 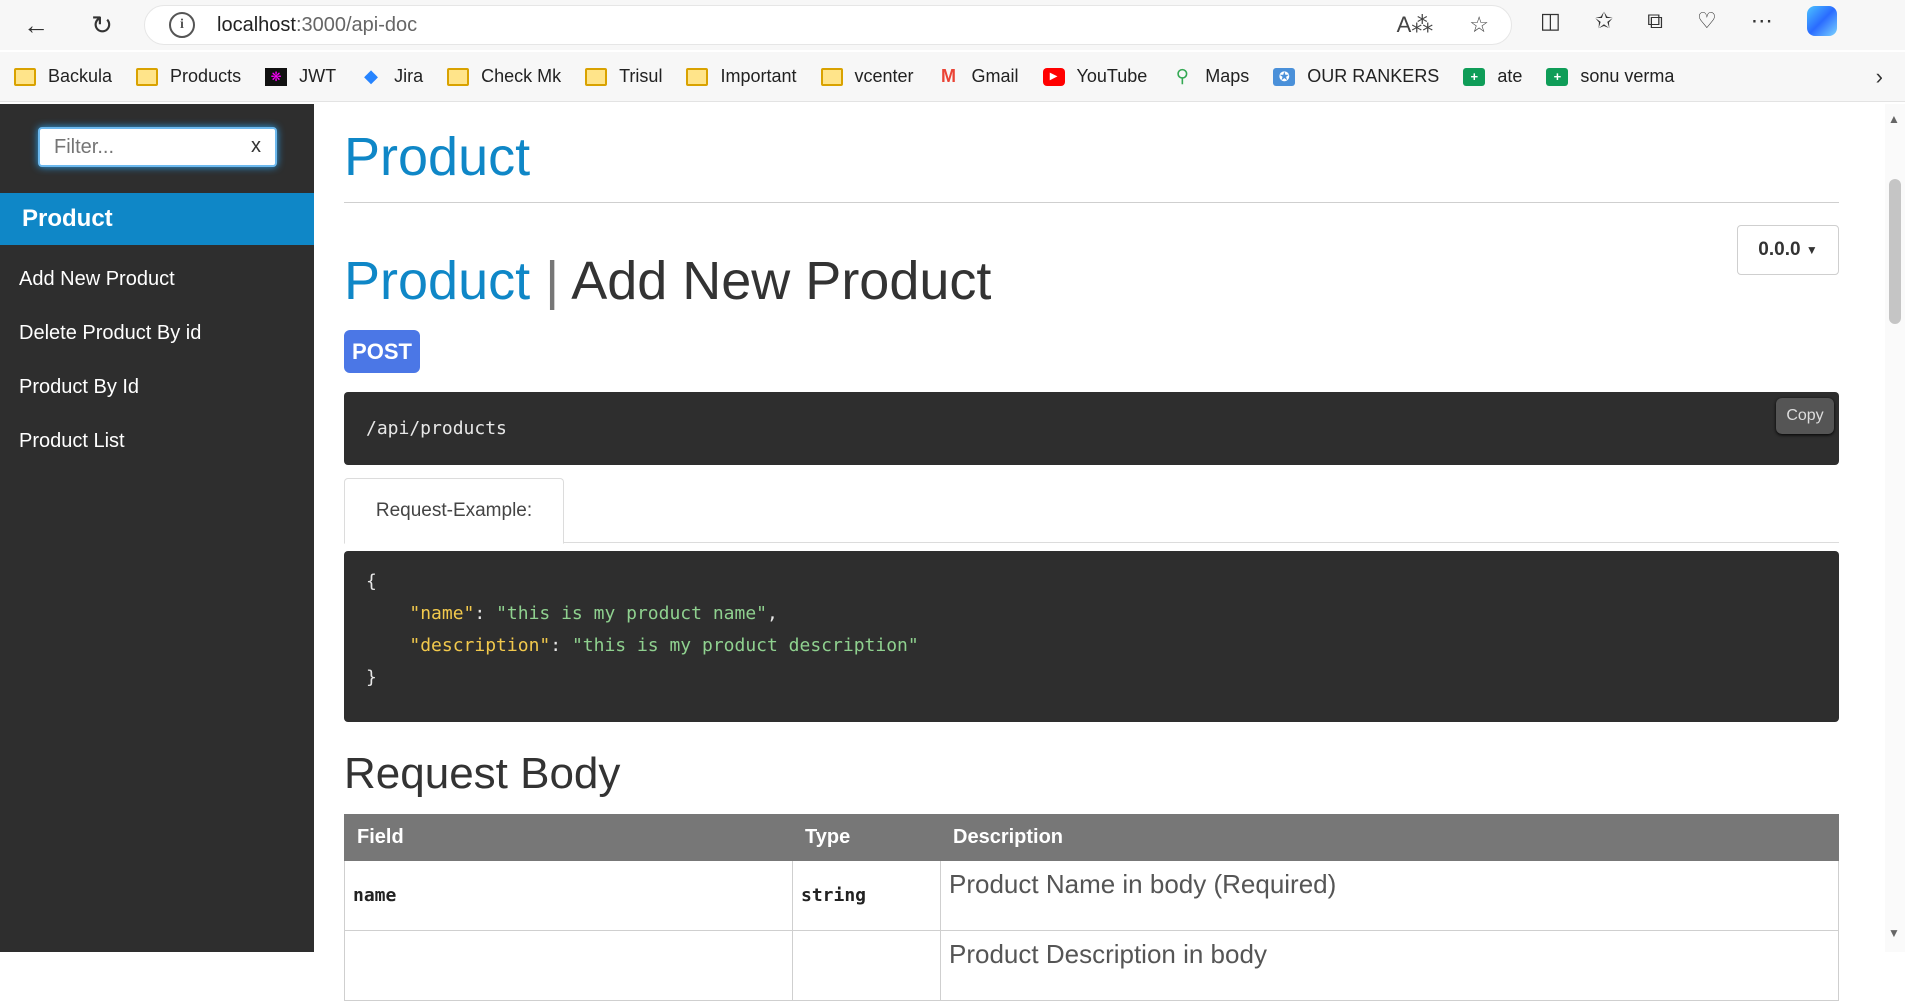 What do you see at coordinates (391, 76) in the screenshot?
I see `bookmark-item: ◆ Jira` at bounding box center [391, 76].